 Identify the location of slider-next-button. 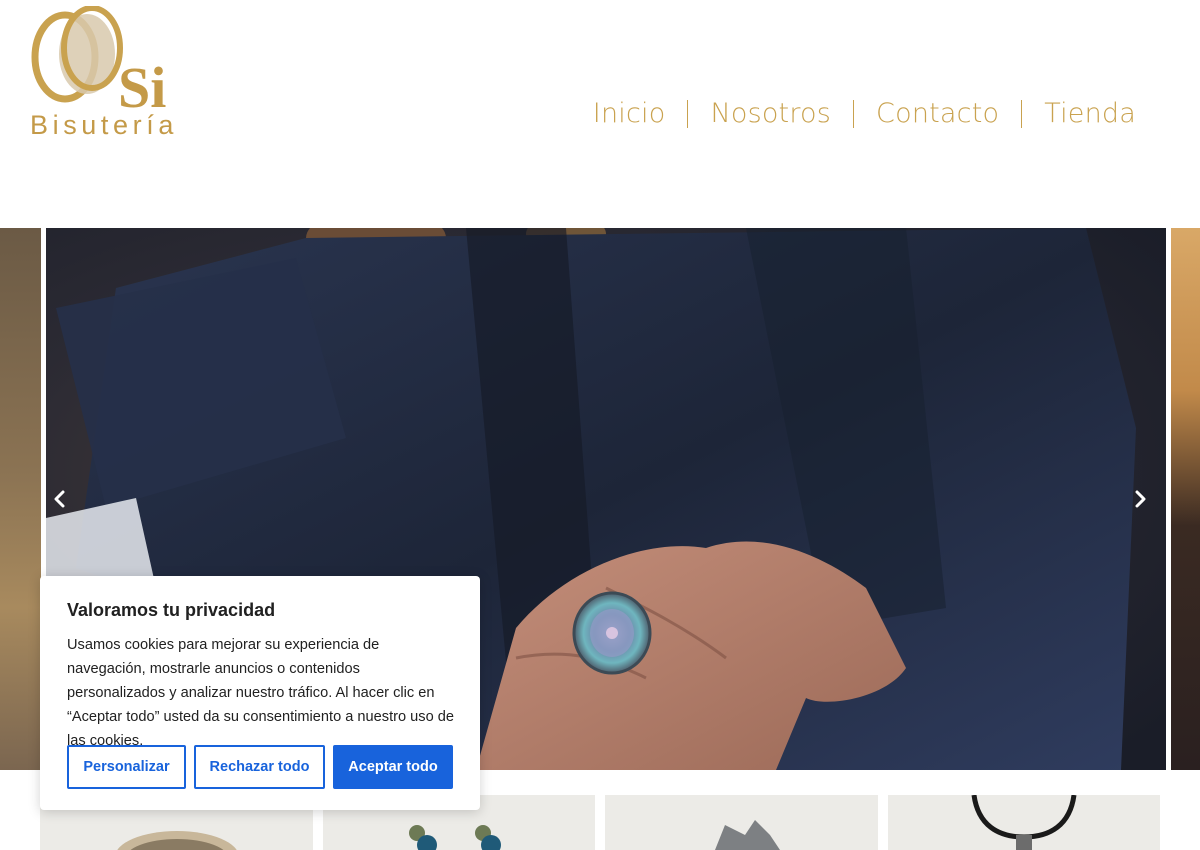
(1140, 499).